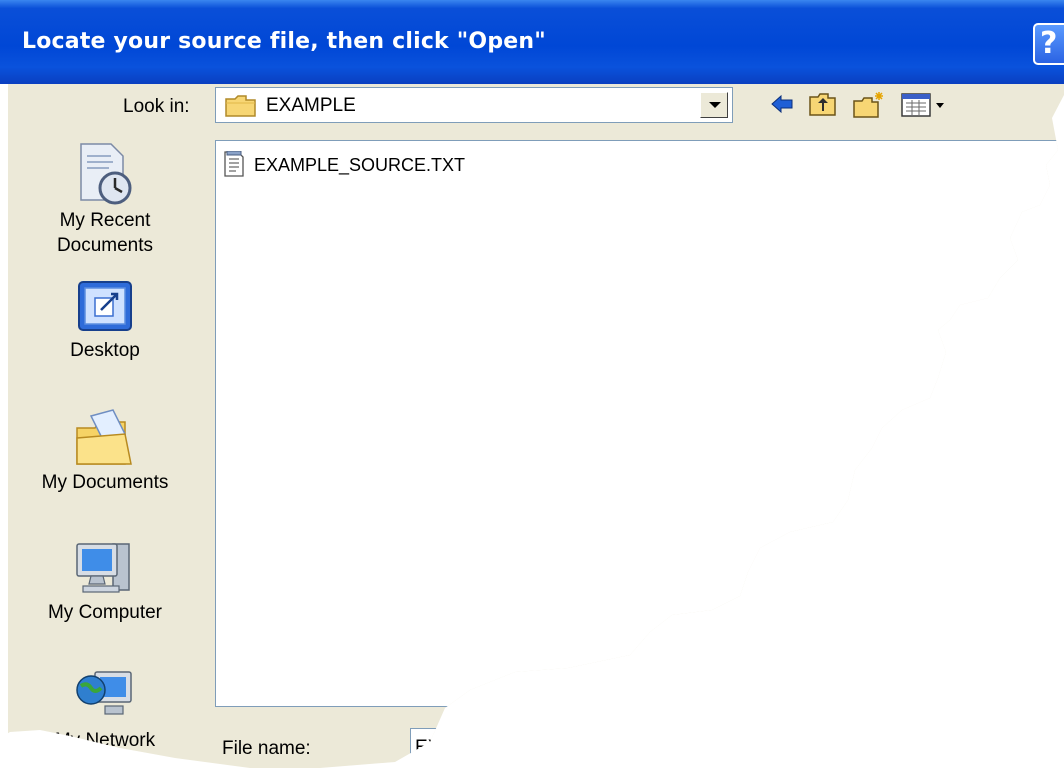  Describe the element at coordinates (103, 568) in the screenshot. I see `my-computer-icon` at that location.